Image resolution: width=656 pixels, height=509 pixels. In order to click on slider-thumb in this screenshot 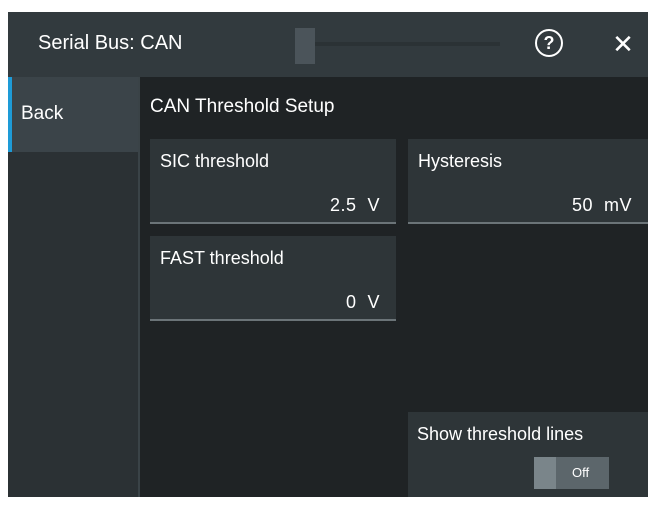, I will do `click(305, 46)`.